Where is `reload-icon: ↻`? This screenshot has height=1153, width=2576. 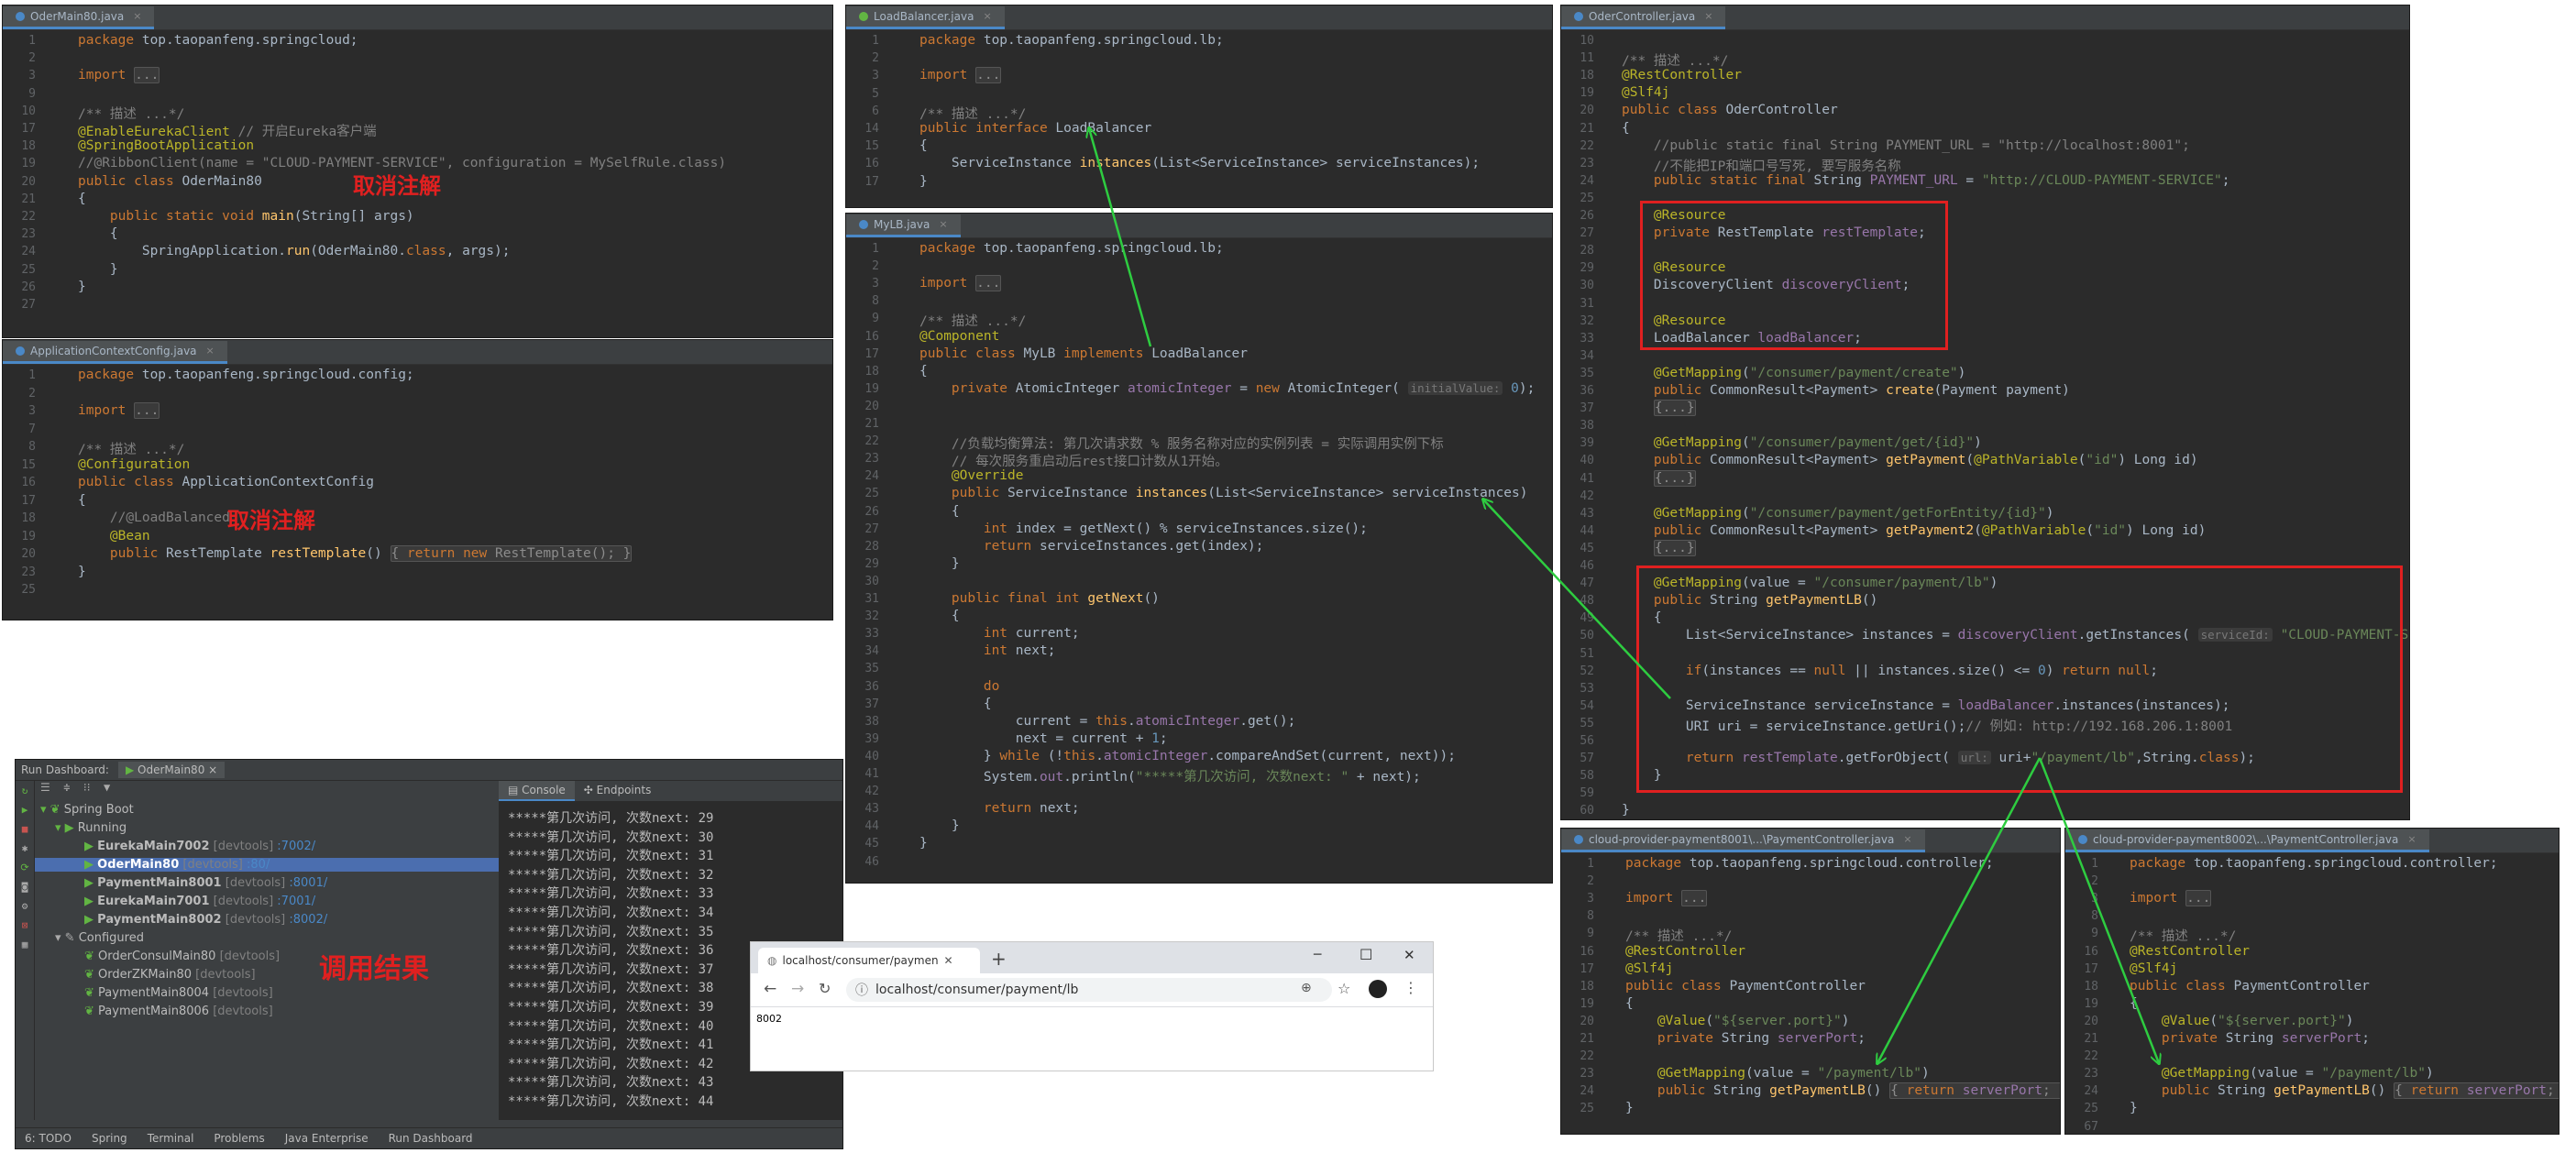
reload-icon: ↻ is located at coordinates (825, 989).